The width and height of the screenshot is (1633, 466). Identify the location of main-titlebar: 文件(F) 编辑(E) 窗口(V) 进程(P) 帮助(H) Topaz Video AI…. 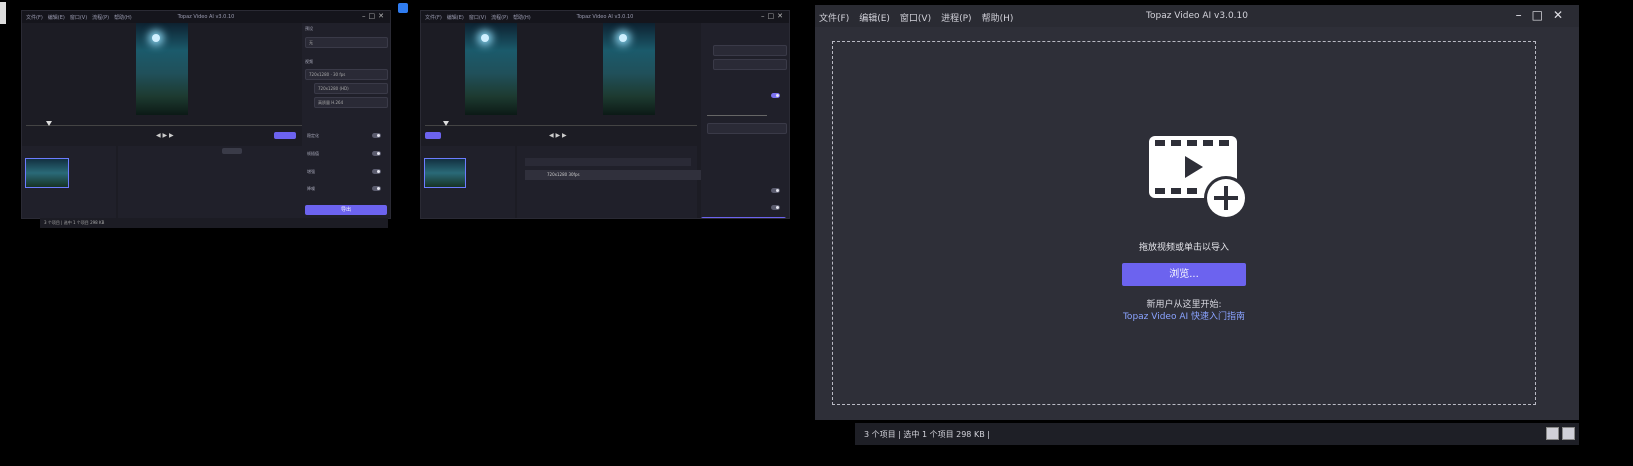
(1197, 16).